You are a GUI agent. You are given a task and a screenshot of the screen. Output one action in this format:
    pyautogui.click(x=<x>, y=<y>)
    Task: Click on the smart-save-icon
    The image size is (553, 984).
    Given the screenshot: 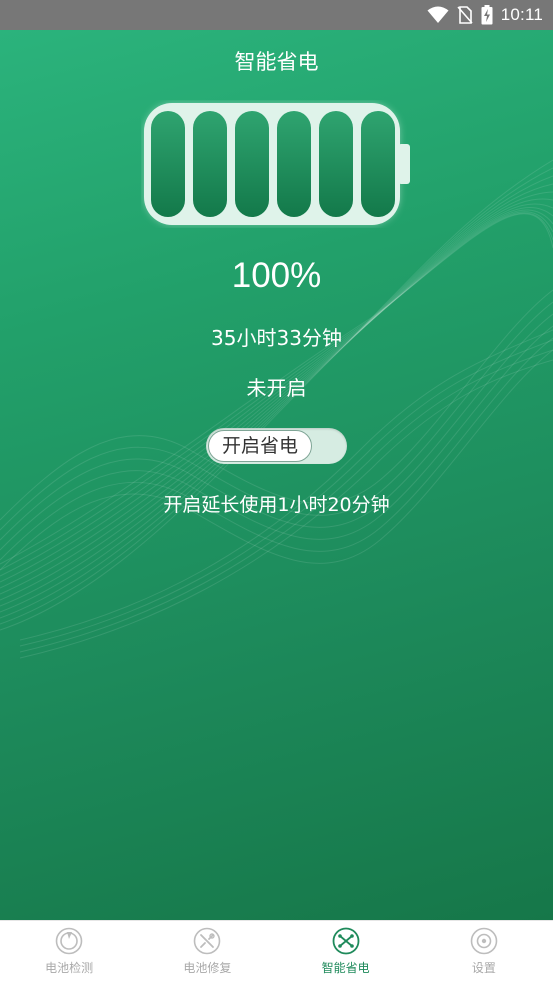 What is the action you would take?
    pyautogui.click(x=346, y=941)
    